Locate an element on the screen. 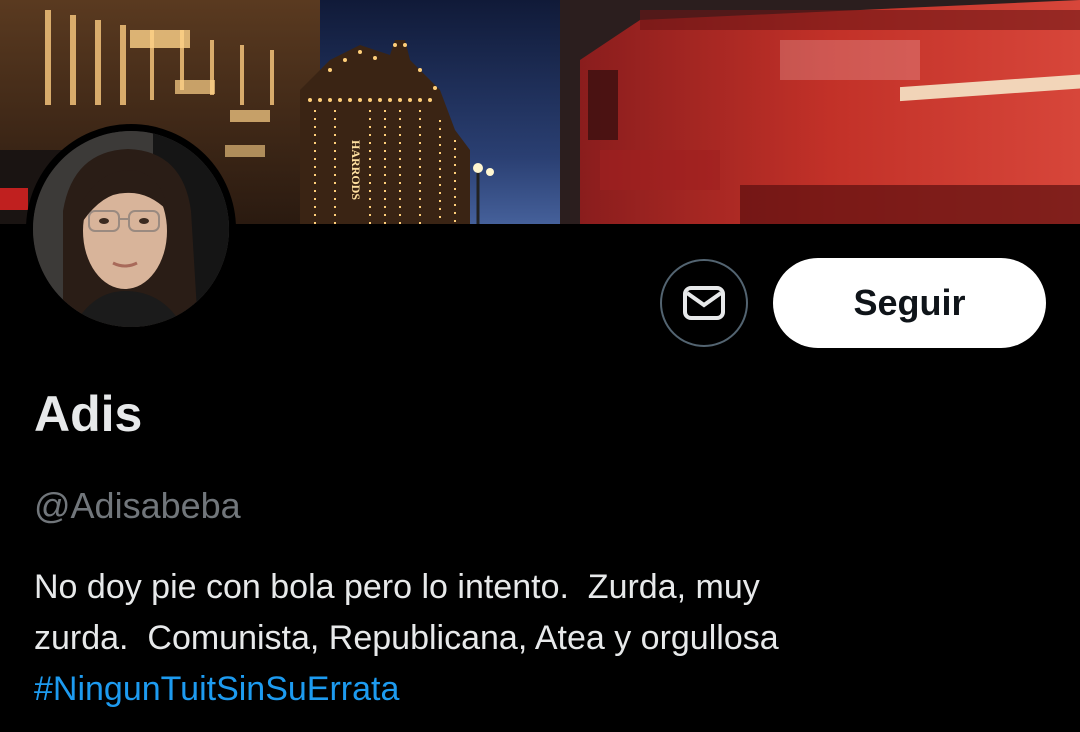 The image size is (1080, 732). user-handle: @Adisabeba is located at coordinates (137, 505).